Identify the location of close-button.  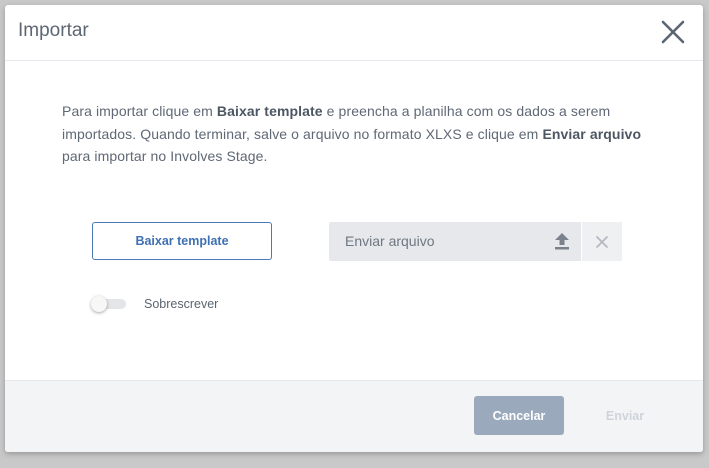
(673, 32).